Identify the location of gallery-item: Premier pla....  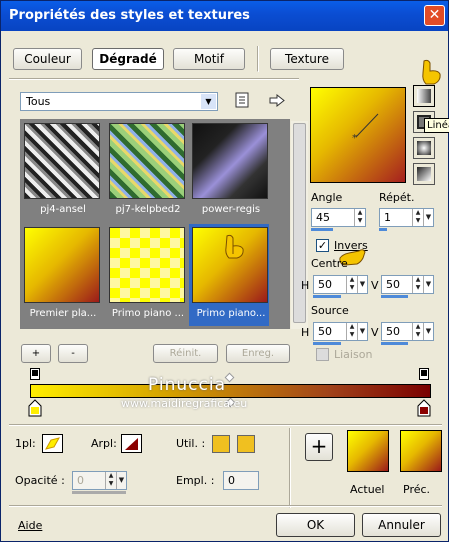
(61, 275).